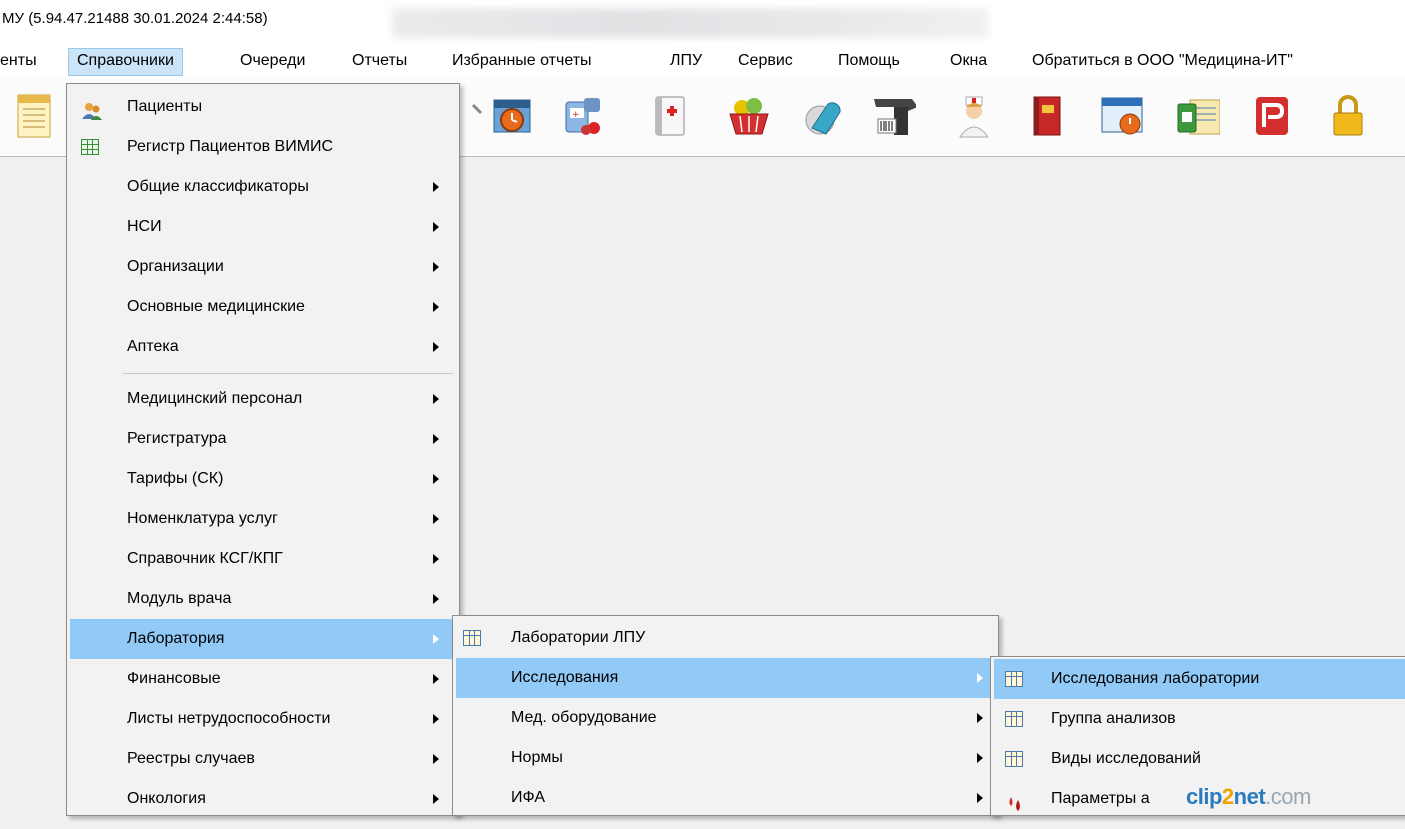  Describe the element at coordinates (263, 267) in the screenshot. I see `menu-item-organizations: Организации` at that location.